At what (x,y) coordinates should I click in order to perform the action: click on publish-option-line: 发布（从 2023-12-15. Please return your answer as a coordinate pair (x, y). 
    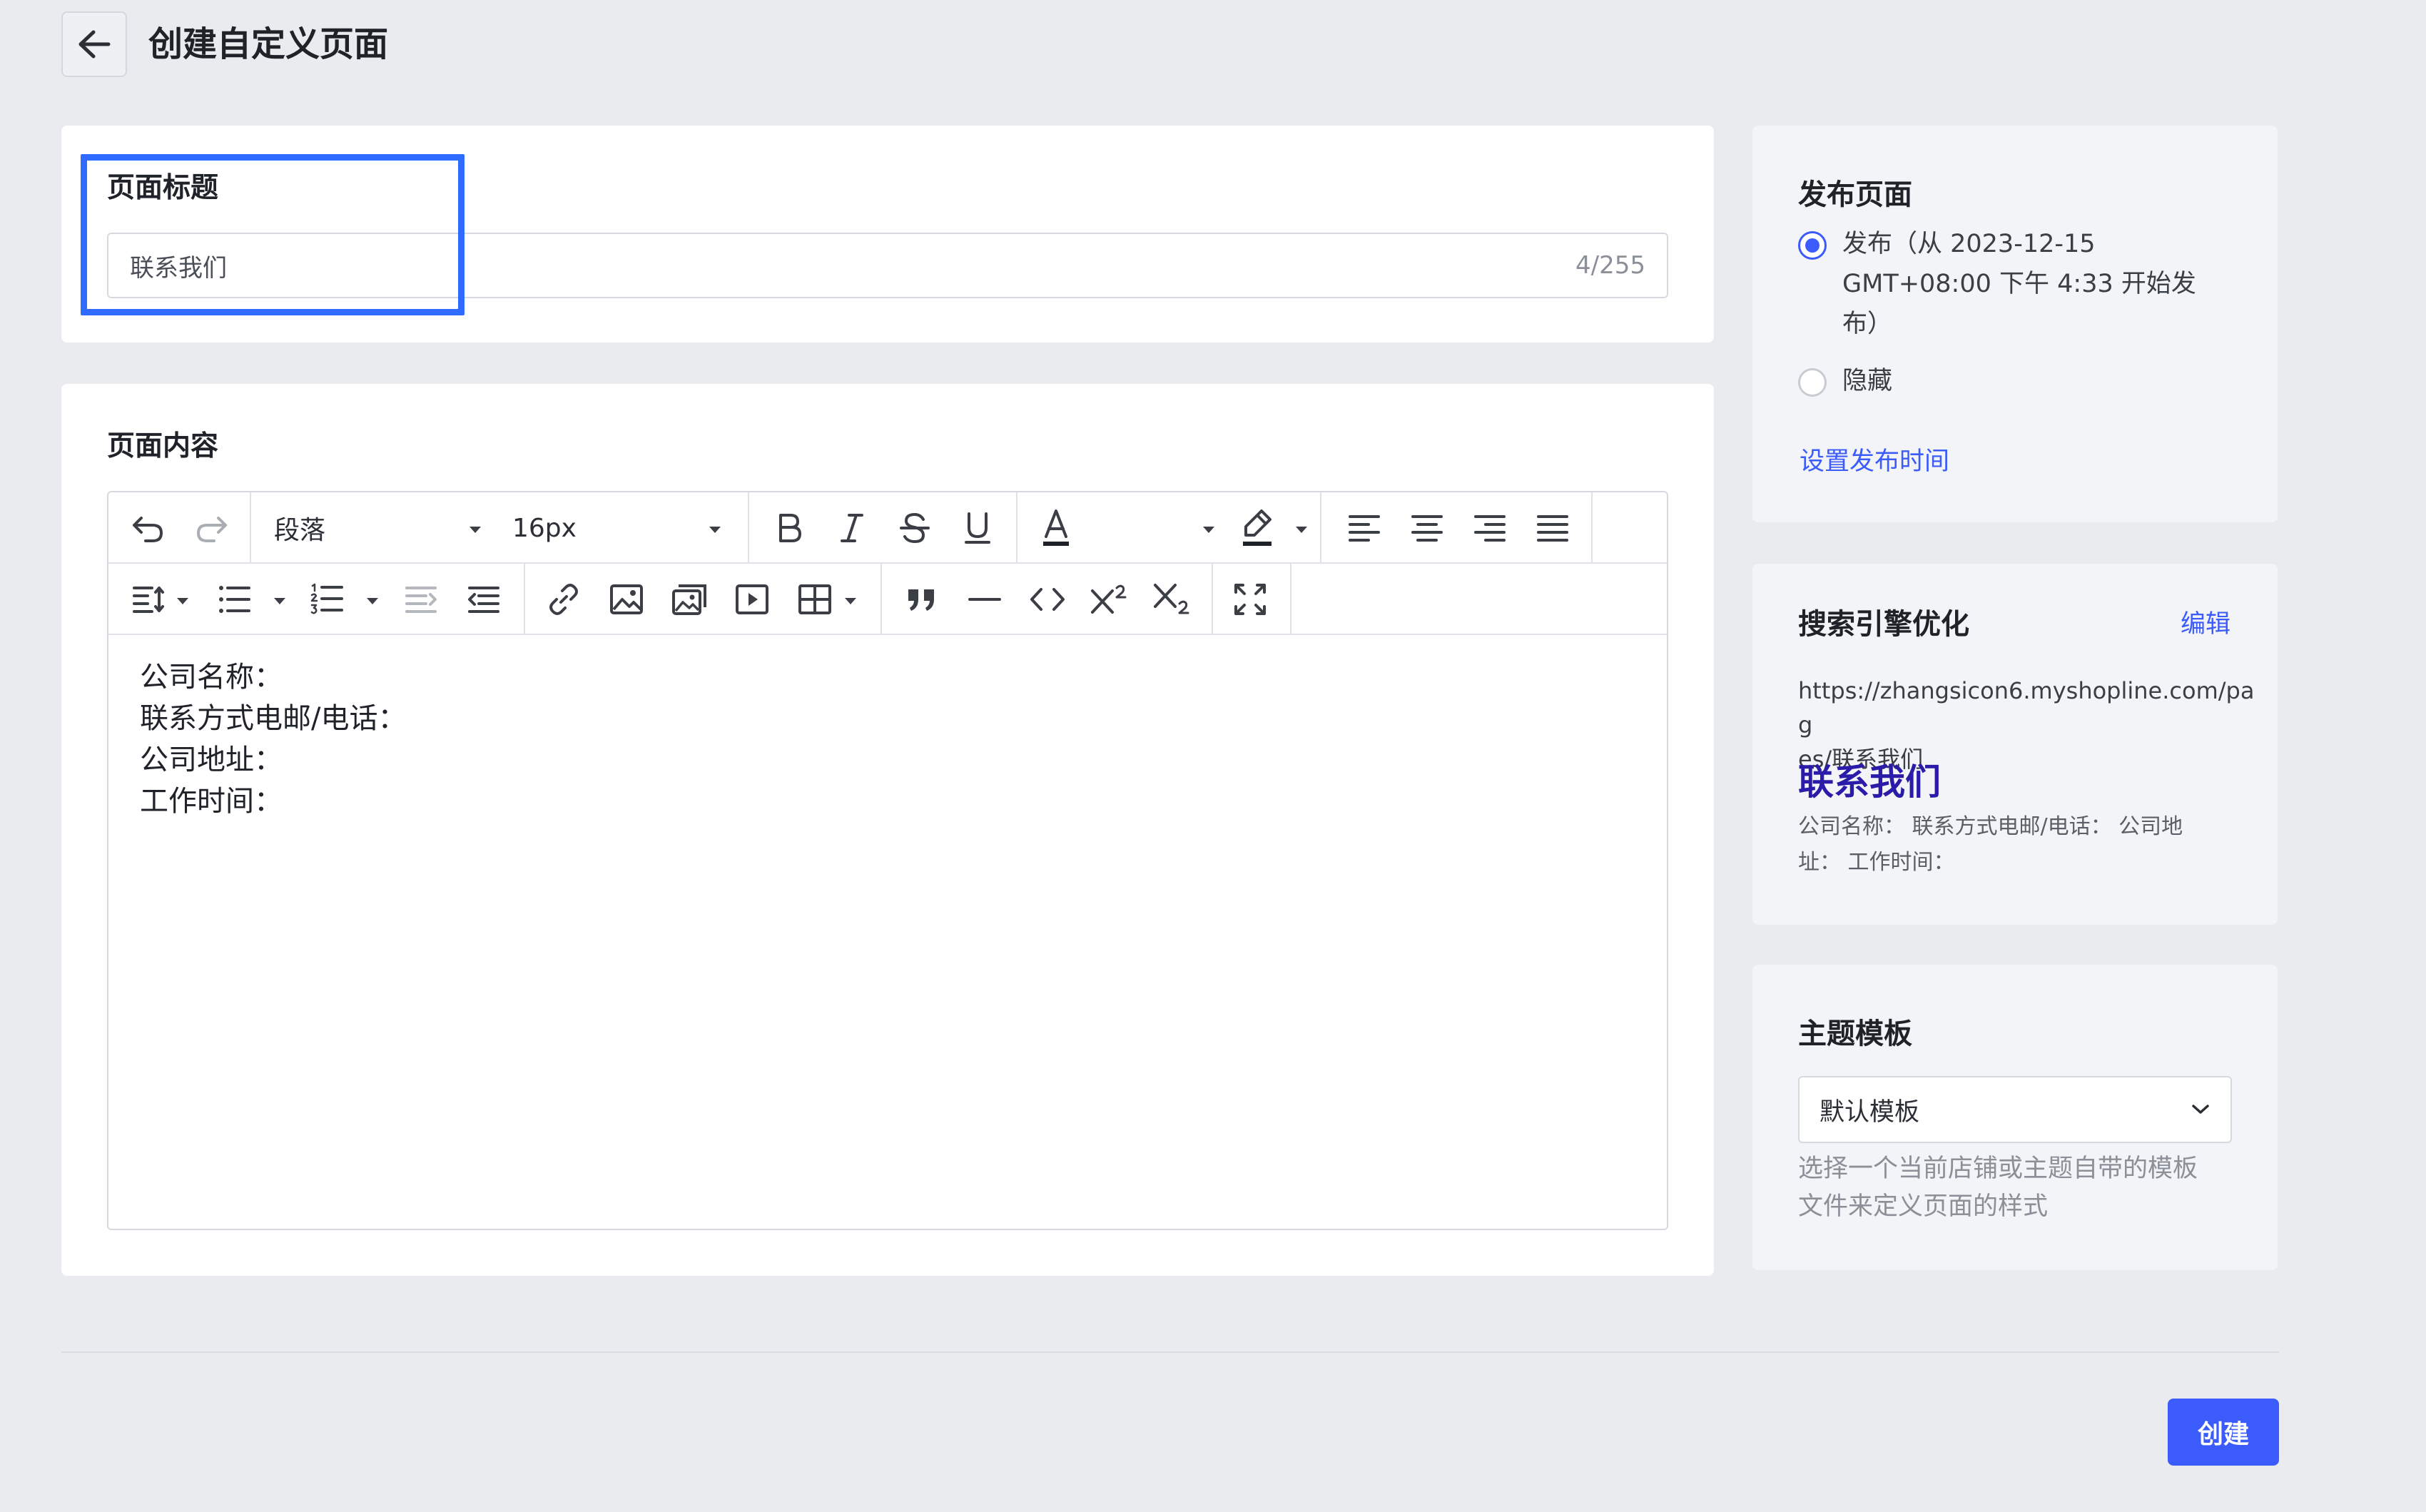
    Looking at the image, I should click on (1969, 244).